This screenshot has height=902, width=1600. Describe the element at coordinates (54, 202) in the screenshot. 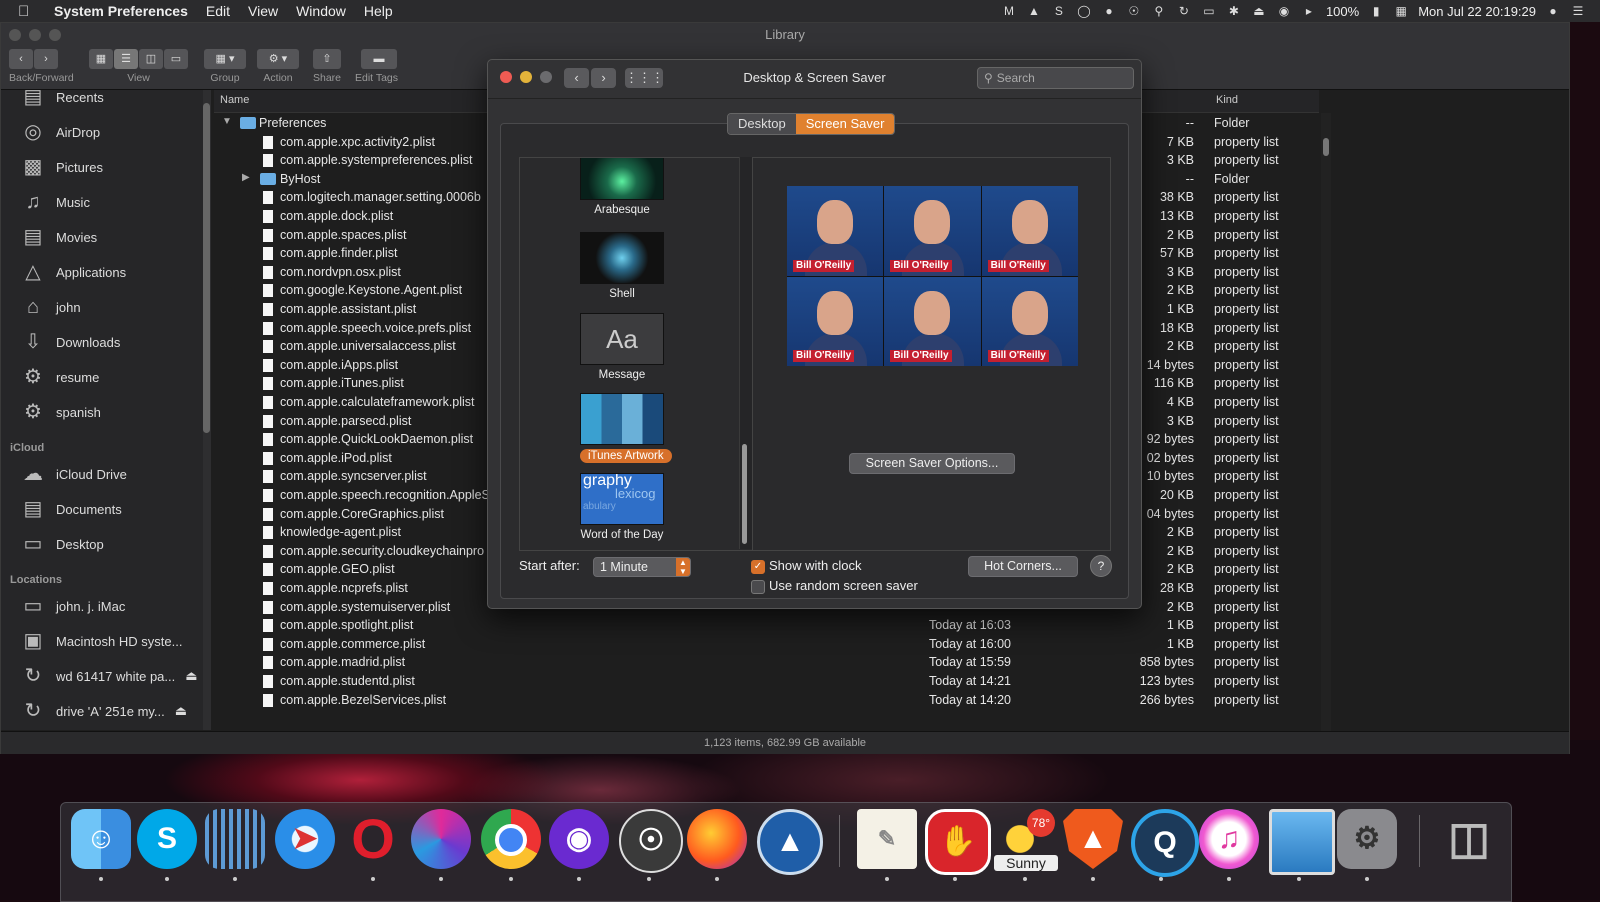

I see `sidebar-item-music: ♫ Music` at that location.